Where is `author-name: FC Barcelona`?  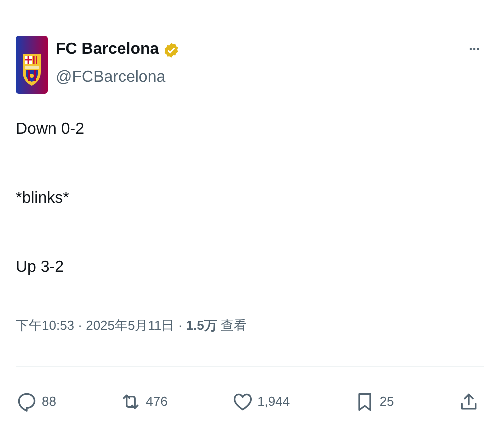 author-name: FC Barcelona is located at coordinates (108, 50).